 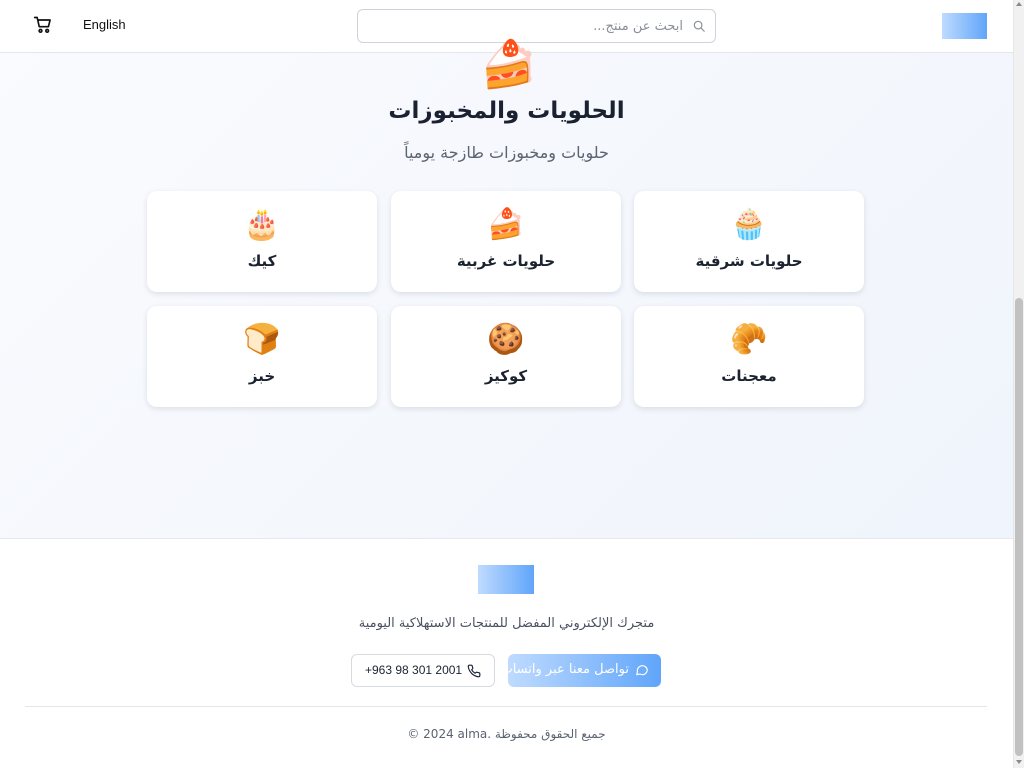 What do you see at coordinates (506, 261) in the screenshot?
I see `category-label: حلويات غربية` at bounding box center [506, 261].